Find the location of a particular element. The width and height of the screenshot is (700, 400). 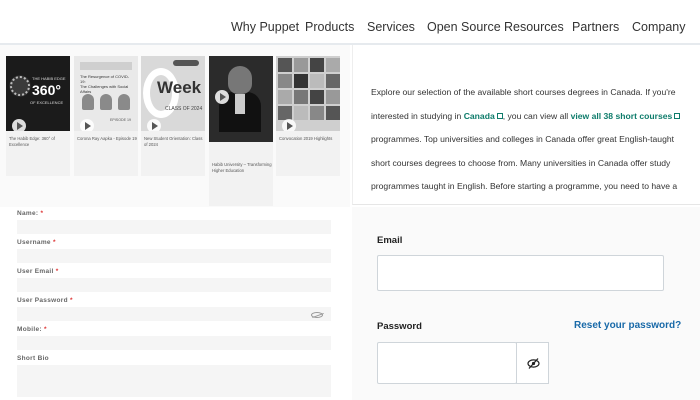

email-label: Email is located at coordinates (390, 240).